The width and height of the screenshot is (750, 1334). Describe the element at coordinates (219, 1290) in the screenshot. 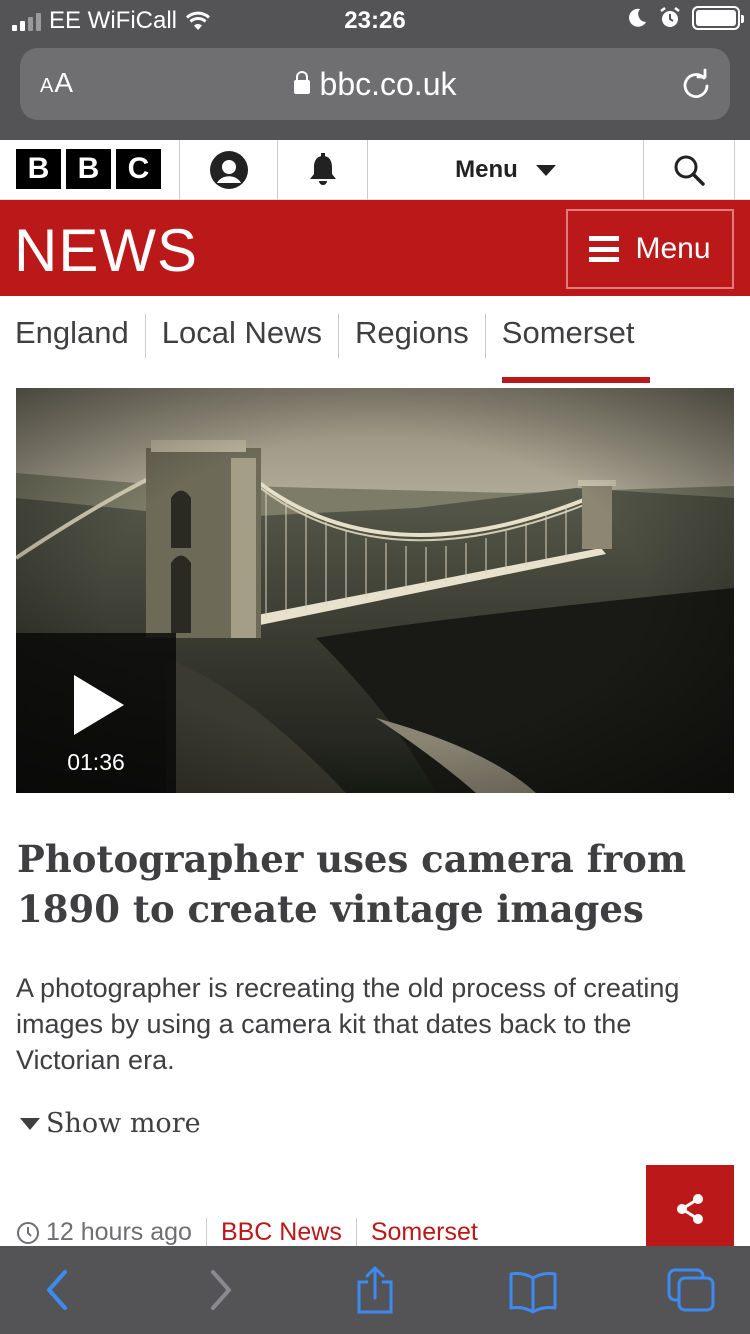

I see `forward-icon` at that location.